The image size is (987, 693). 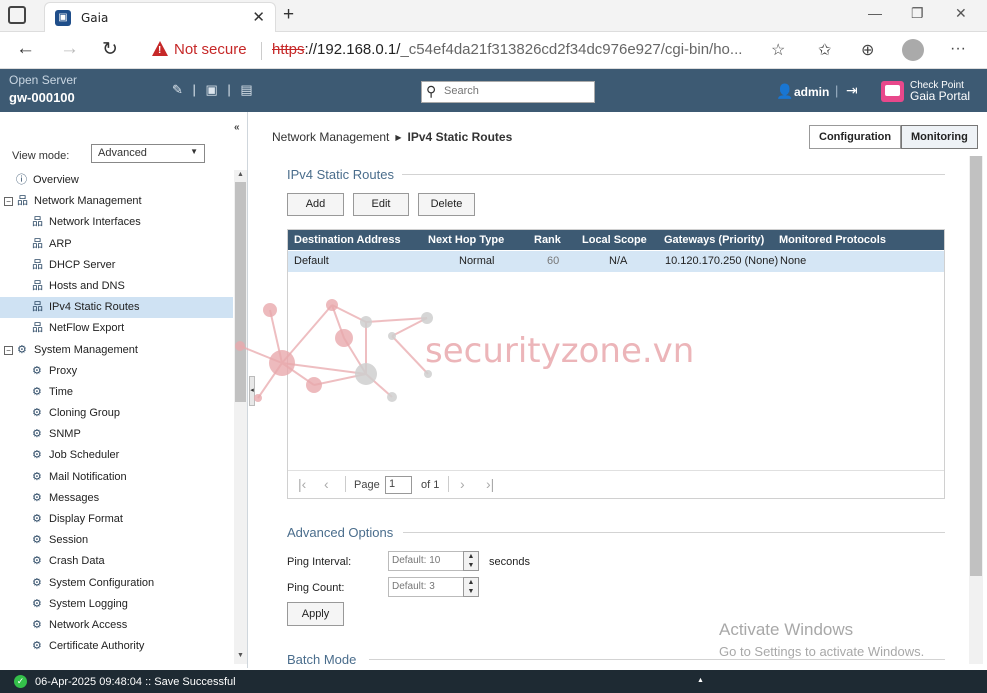 What do you see at coordinates (446, 204) in the screenshot?
I see `delete-button: Delete` at bounding box center [446, 204].